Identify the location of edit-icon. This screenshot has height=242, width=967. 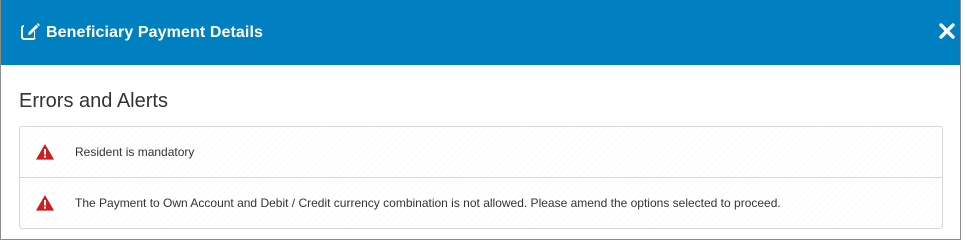
(30, 32).